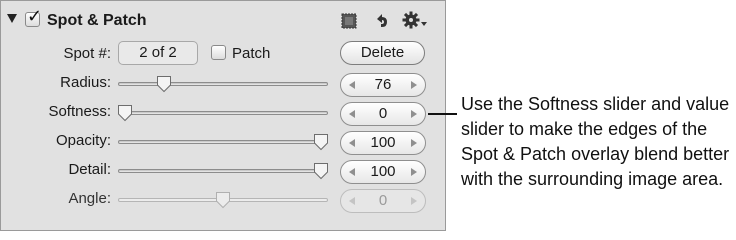 The height and width of the screenshot is (240, 736). What do you see at coordinates (321, 171) in the screenshot?
I see `detail-slider-thumb` at bounding box center [321, 171].